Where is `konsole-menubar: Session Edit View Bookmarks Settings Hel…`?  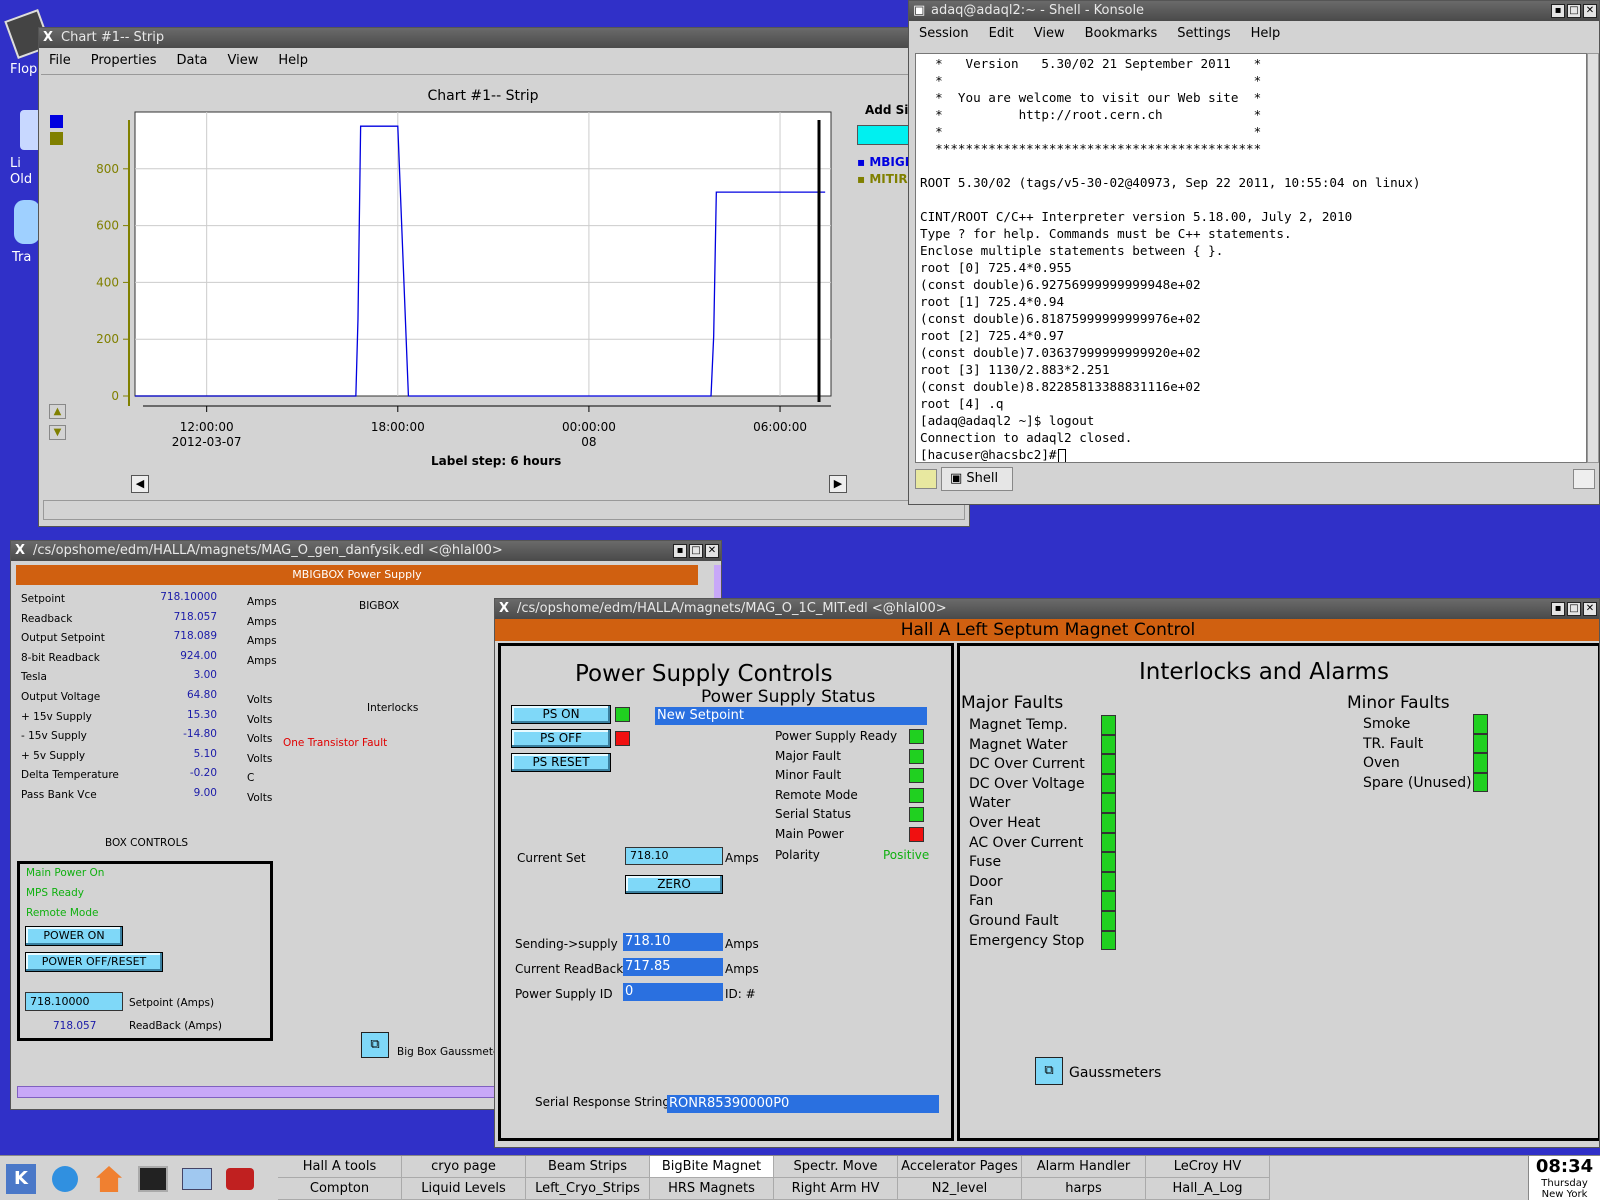 konsole-menubar: Session Edit View Bookmarks Settings Hel… is located at coordinates (1254, 33).